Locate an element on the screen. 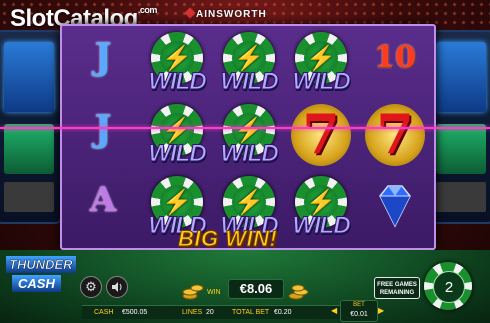  ten-symbol: 10 is located at coordinates (395, 64).